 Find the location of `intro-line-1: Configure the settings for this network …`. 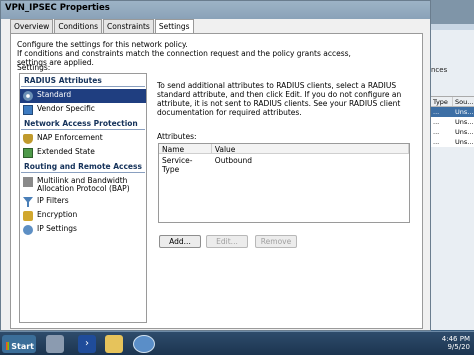

intro-line-1: Configure the settings for this network … is located at coordinates (102, 44).